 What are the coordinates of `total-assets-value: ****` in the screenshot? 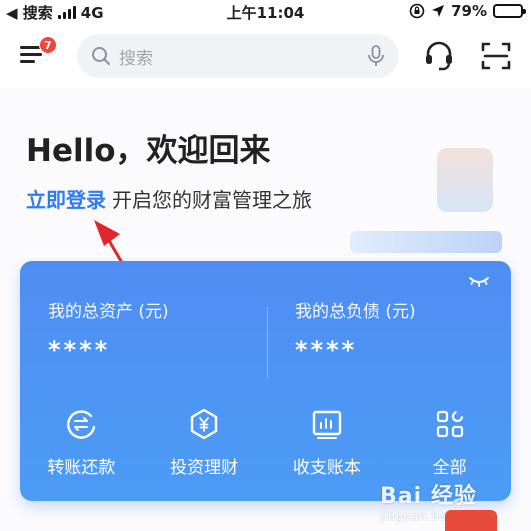 It's located at (79, 350).